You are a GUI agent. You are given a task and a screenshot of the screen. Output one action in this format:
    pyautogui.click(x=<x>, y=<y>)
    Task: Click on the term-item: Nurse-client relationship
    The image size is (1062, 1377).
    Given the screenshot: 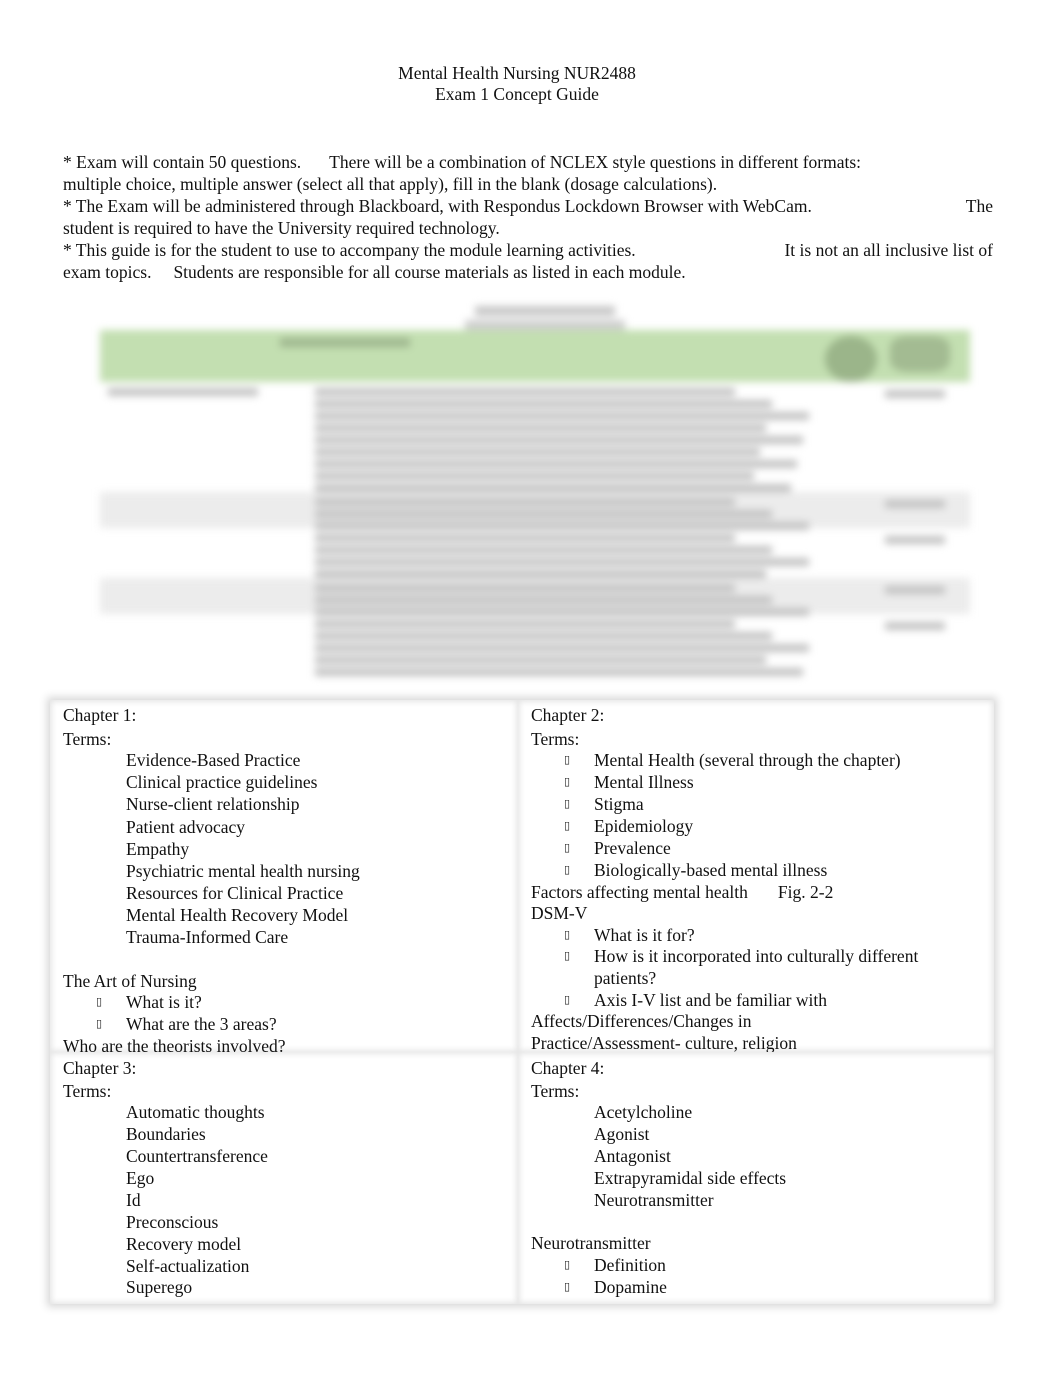 What is the action you would take?
    pyautogui.click(x=213, y=804)
    